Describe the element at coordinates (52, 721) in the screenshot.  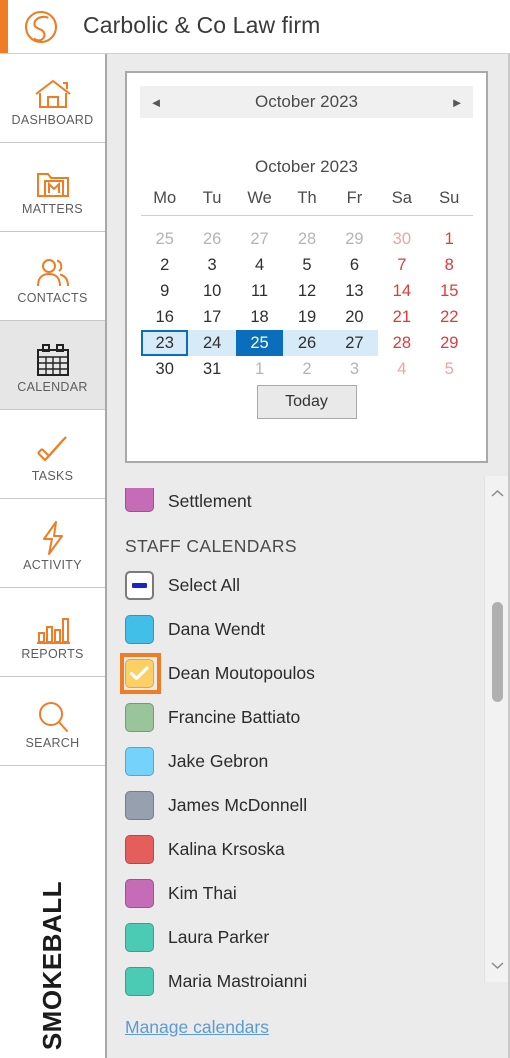
I see `sidebar-item-search: SEARCH` at that location.